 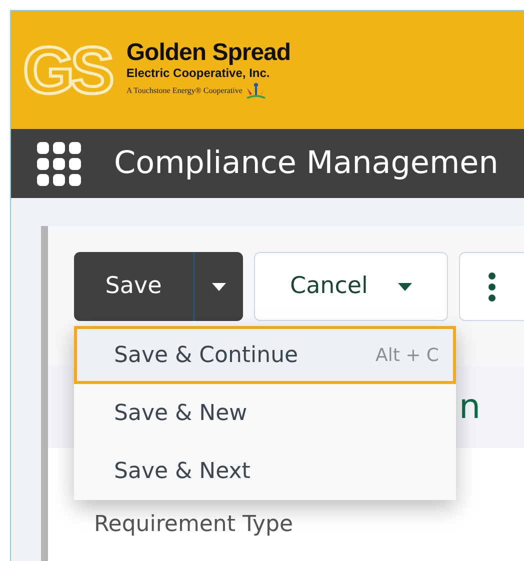 I want to click on save-button: Save, so click(x=133, y=286).